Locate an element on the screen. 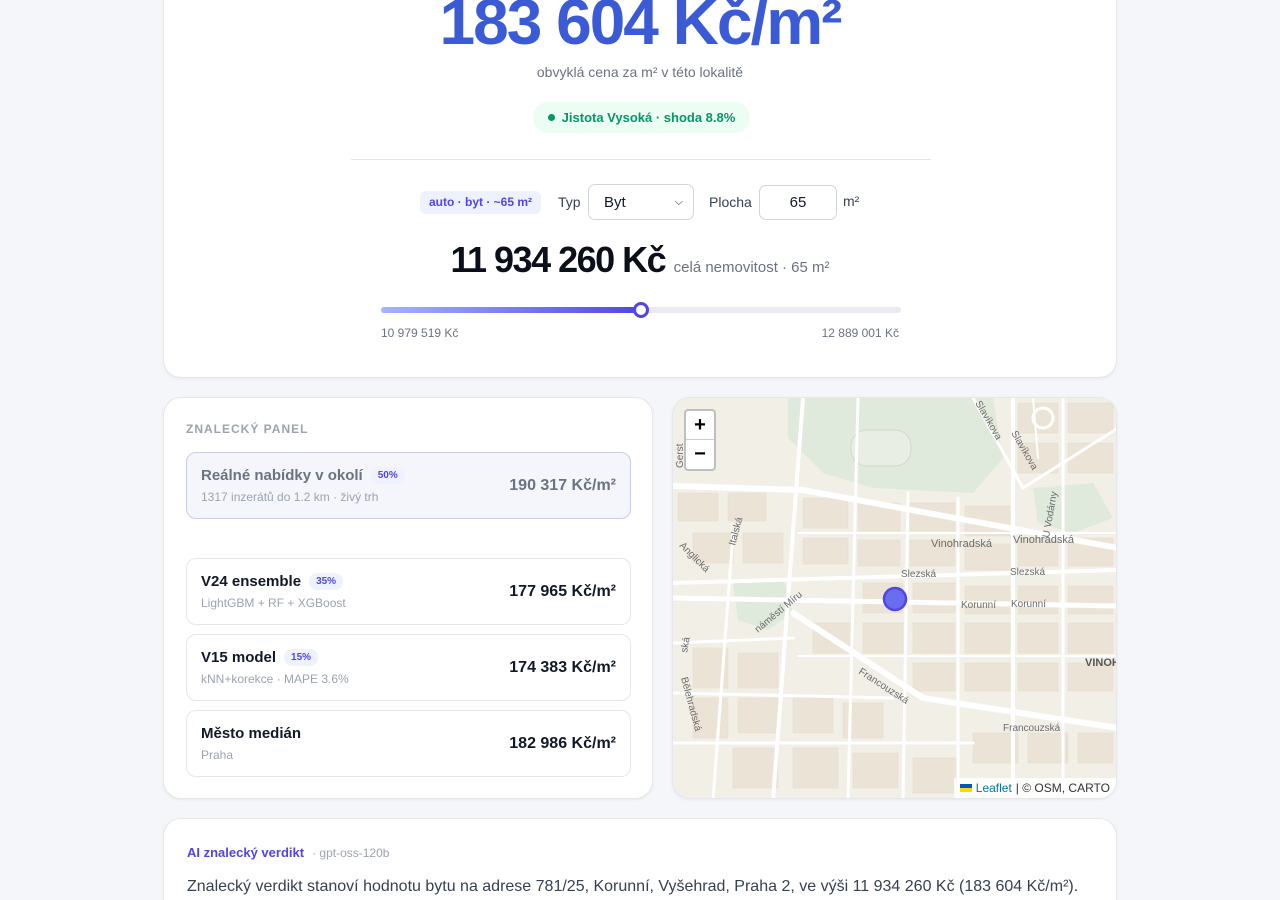  confidence-label: Jistota Vysoká · shoda 8.8% is located at coordinates (648, 117).